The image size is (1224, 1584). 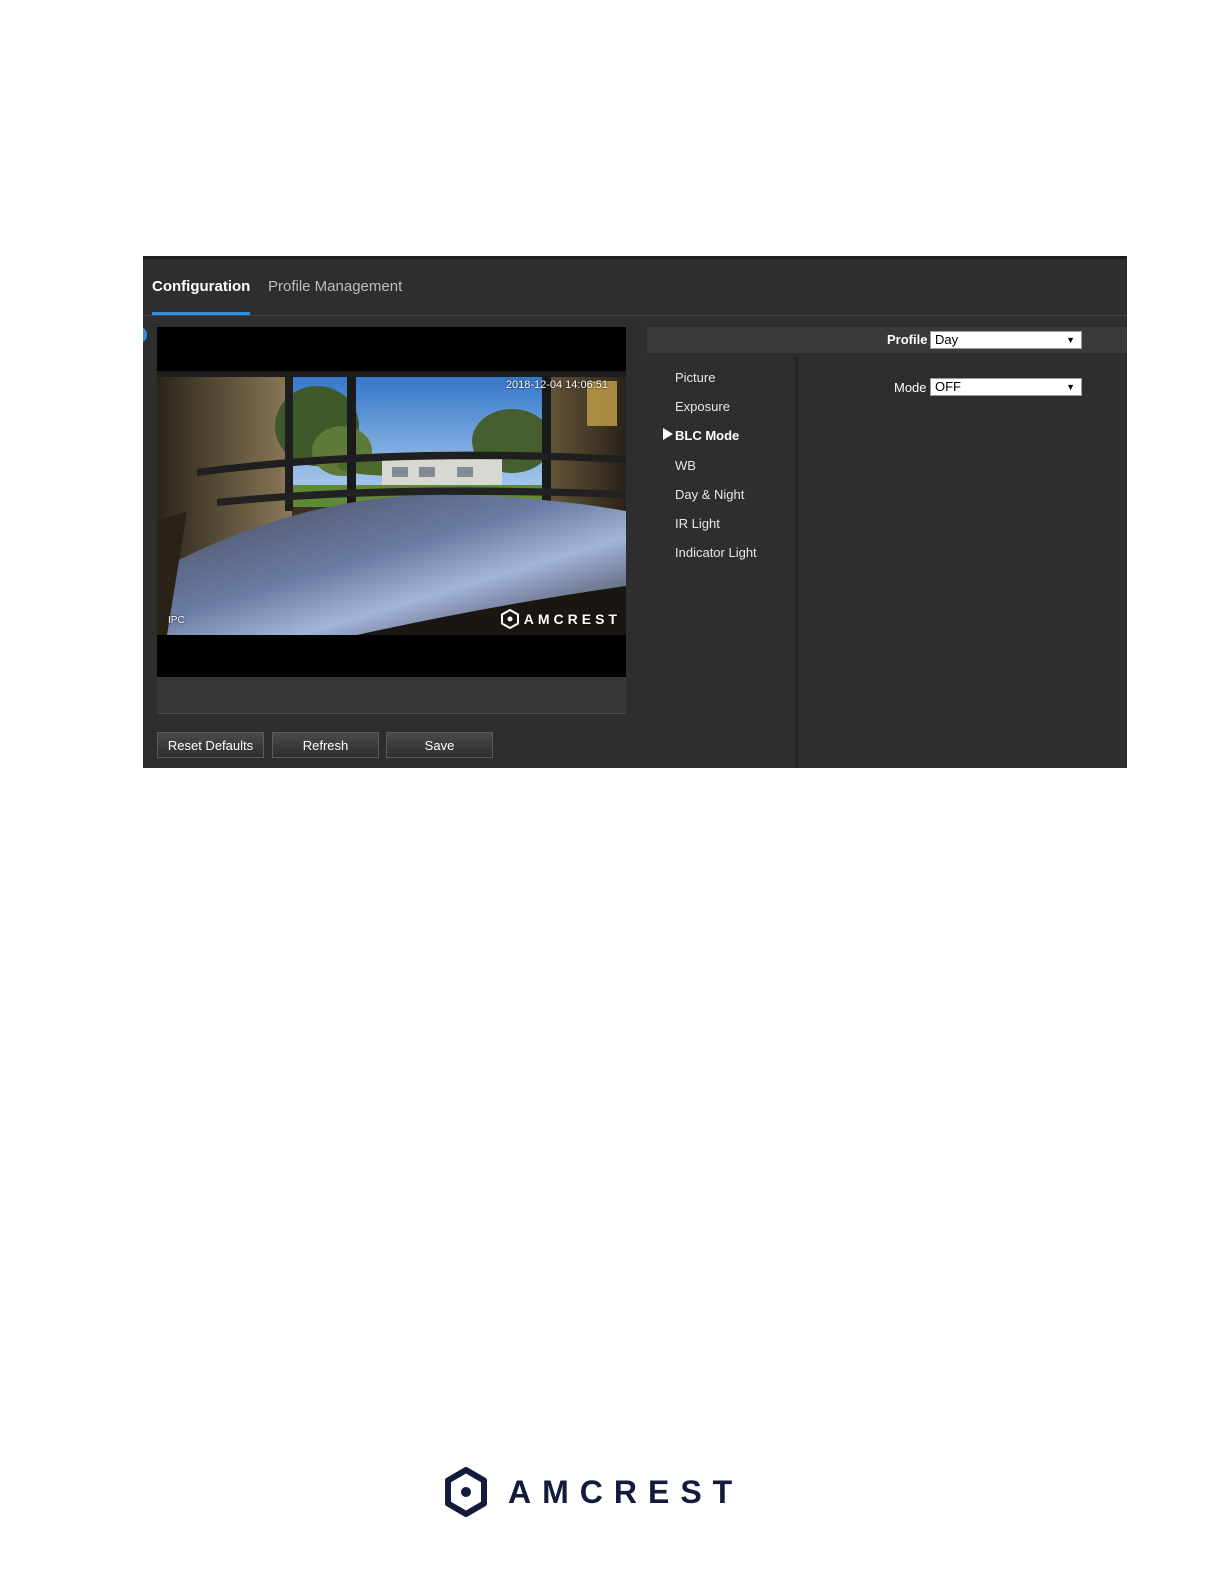 What do you see at coordinates (201, 287) in the screenshot?
I see `tab-configuration: Configuration` at bounding box center [201, 287].